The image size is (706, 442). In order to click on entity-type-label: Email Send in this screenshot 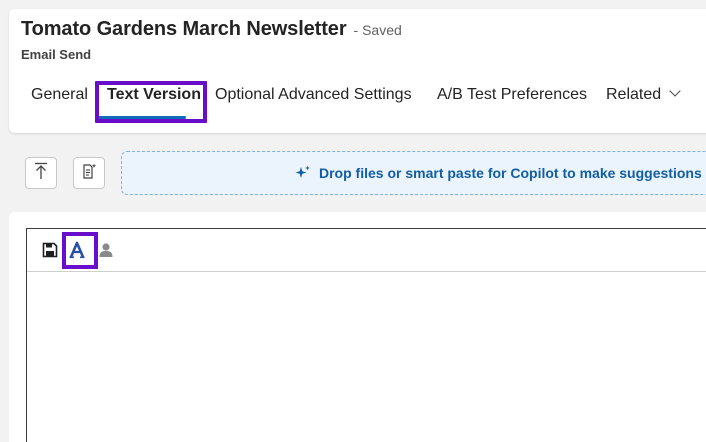, I will do `click(56, 54)`.